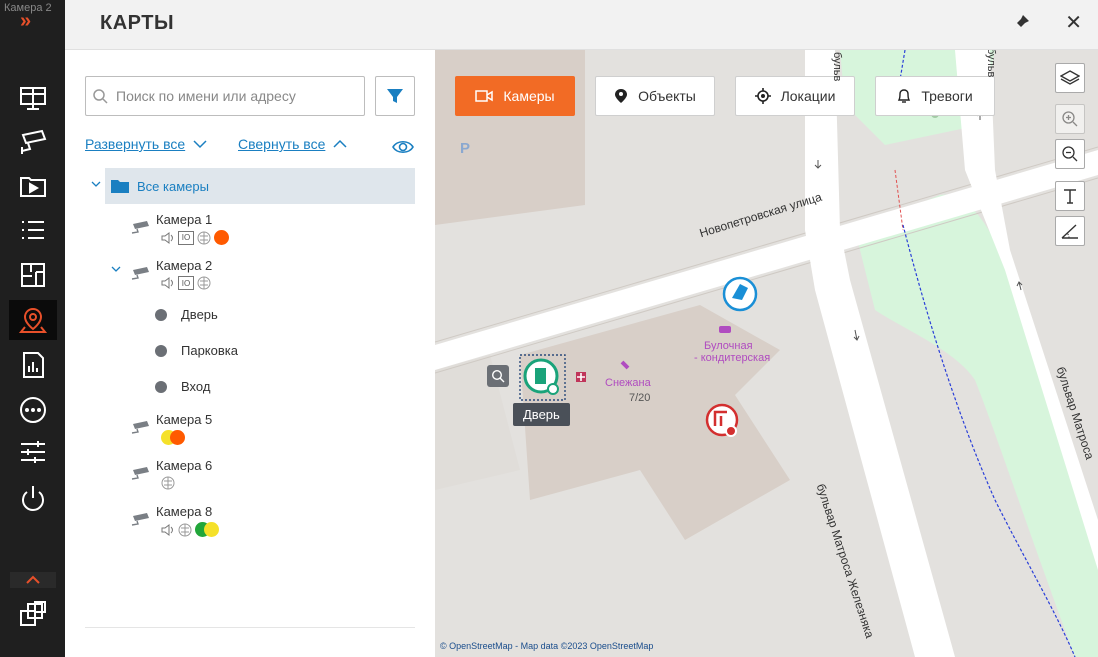 The width and height of the screenshot is (1098, 657). I want to click on tree-sub-item: Вход, so click(182, 386).